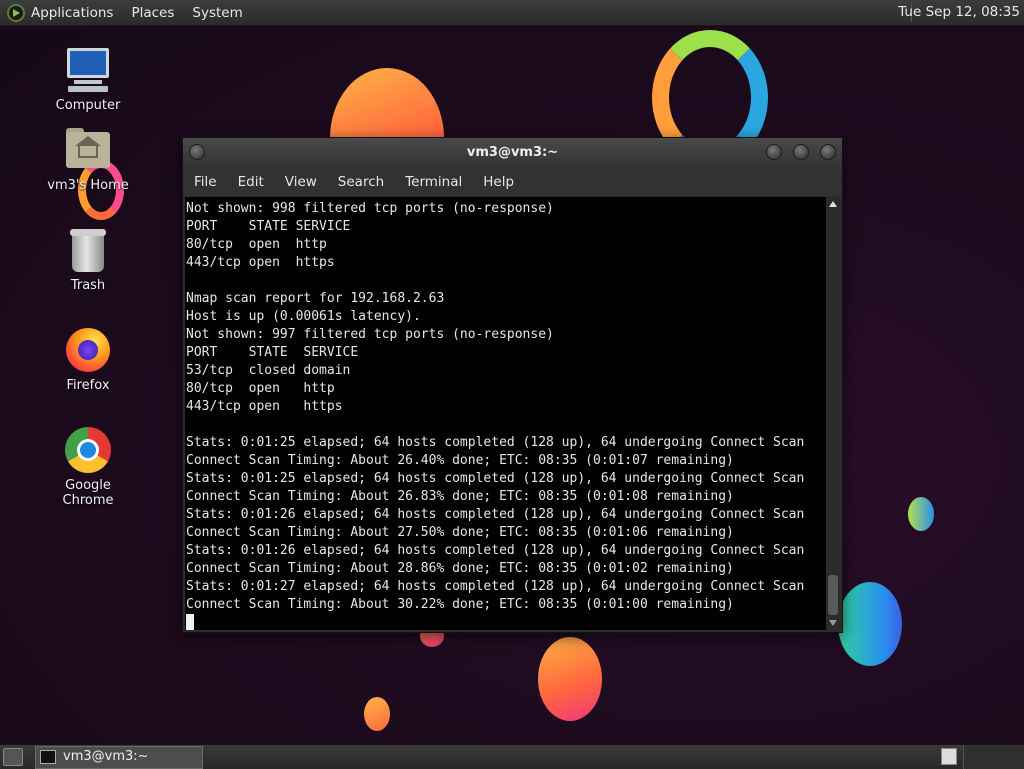 This screenshot has height=769, width=1024. What do you see at coordinates (833, 204) in the screenshot?
I see `scroll-up-icon` at bounding box center [833, 204].